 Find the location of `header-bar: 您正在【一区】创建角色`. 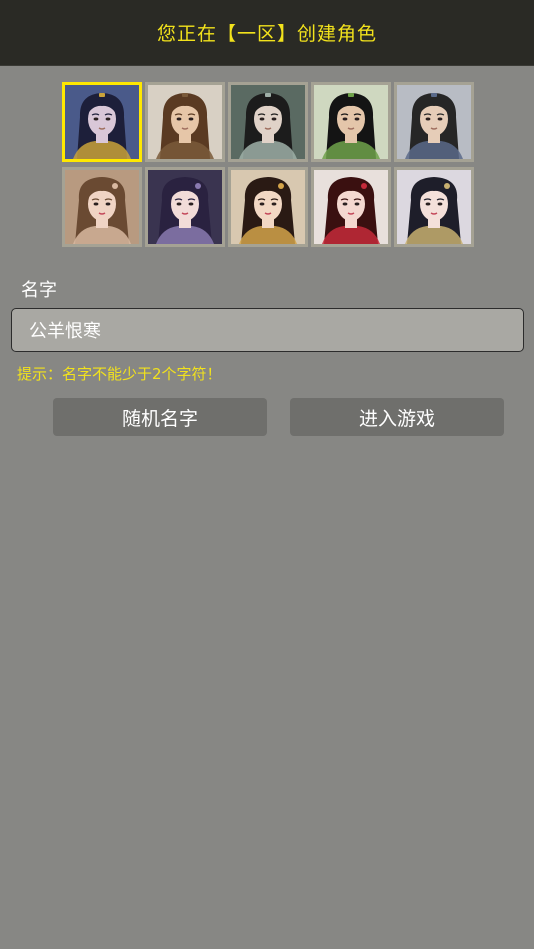

header-bar: 您正在【一区】创建角色 is located at coordinates (267, 33).